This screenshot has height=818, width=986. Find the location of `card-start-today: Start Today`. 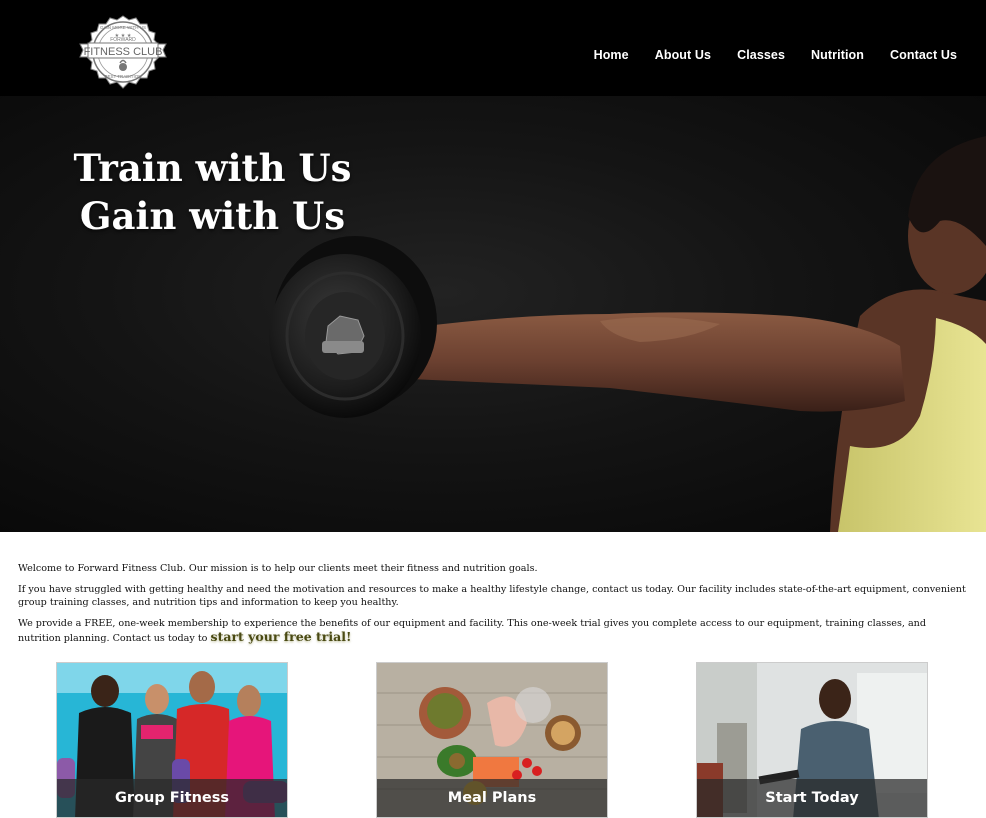

card-start-today: Start Today is located at coordinates (812, 740).